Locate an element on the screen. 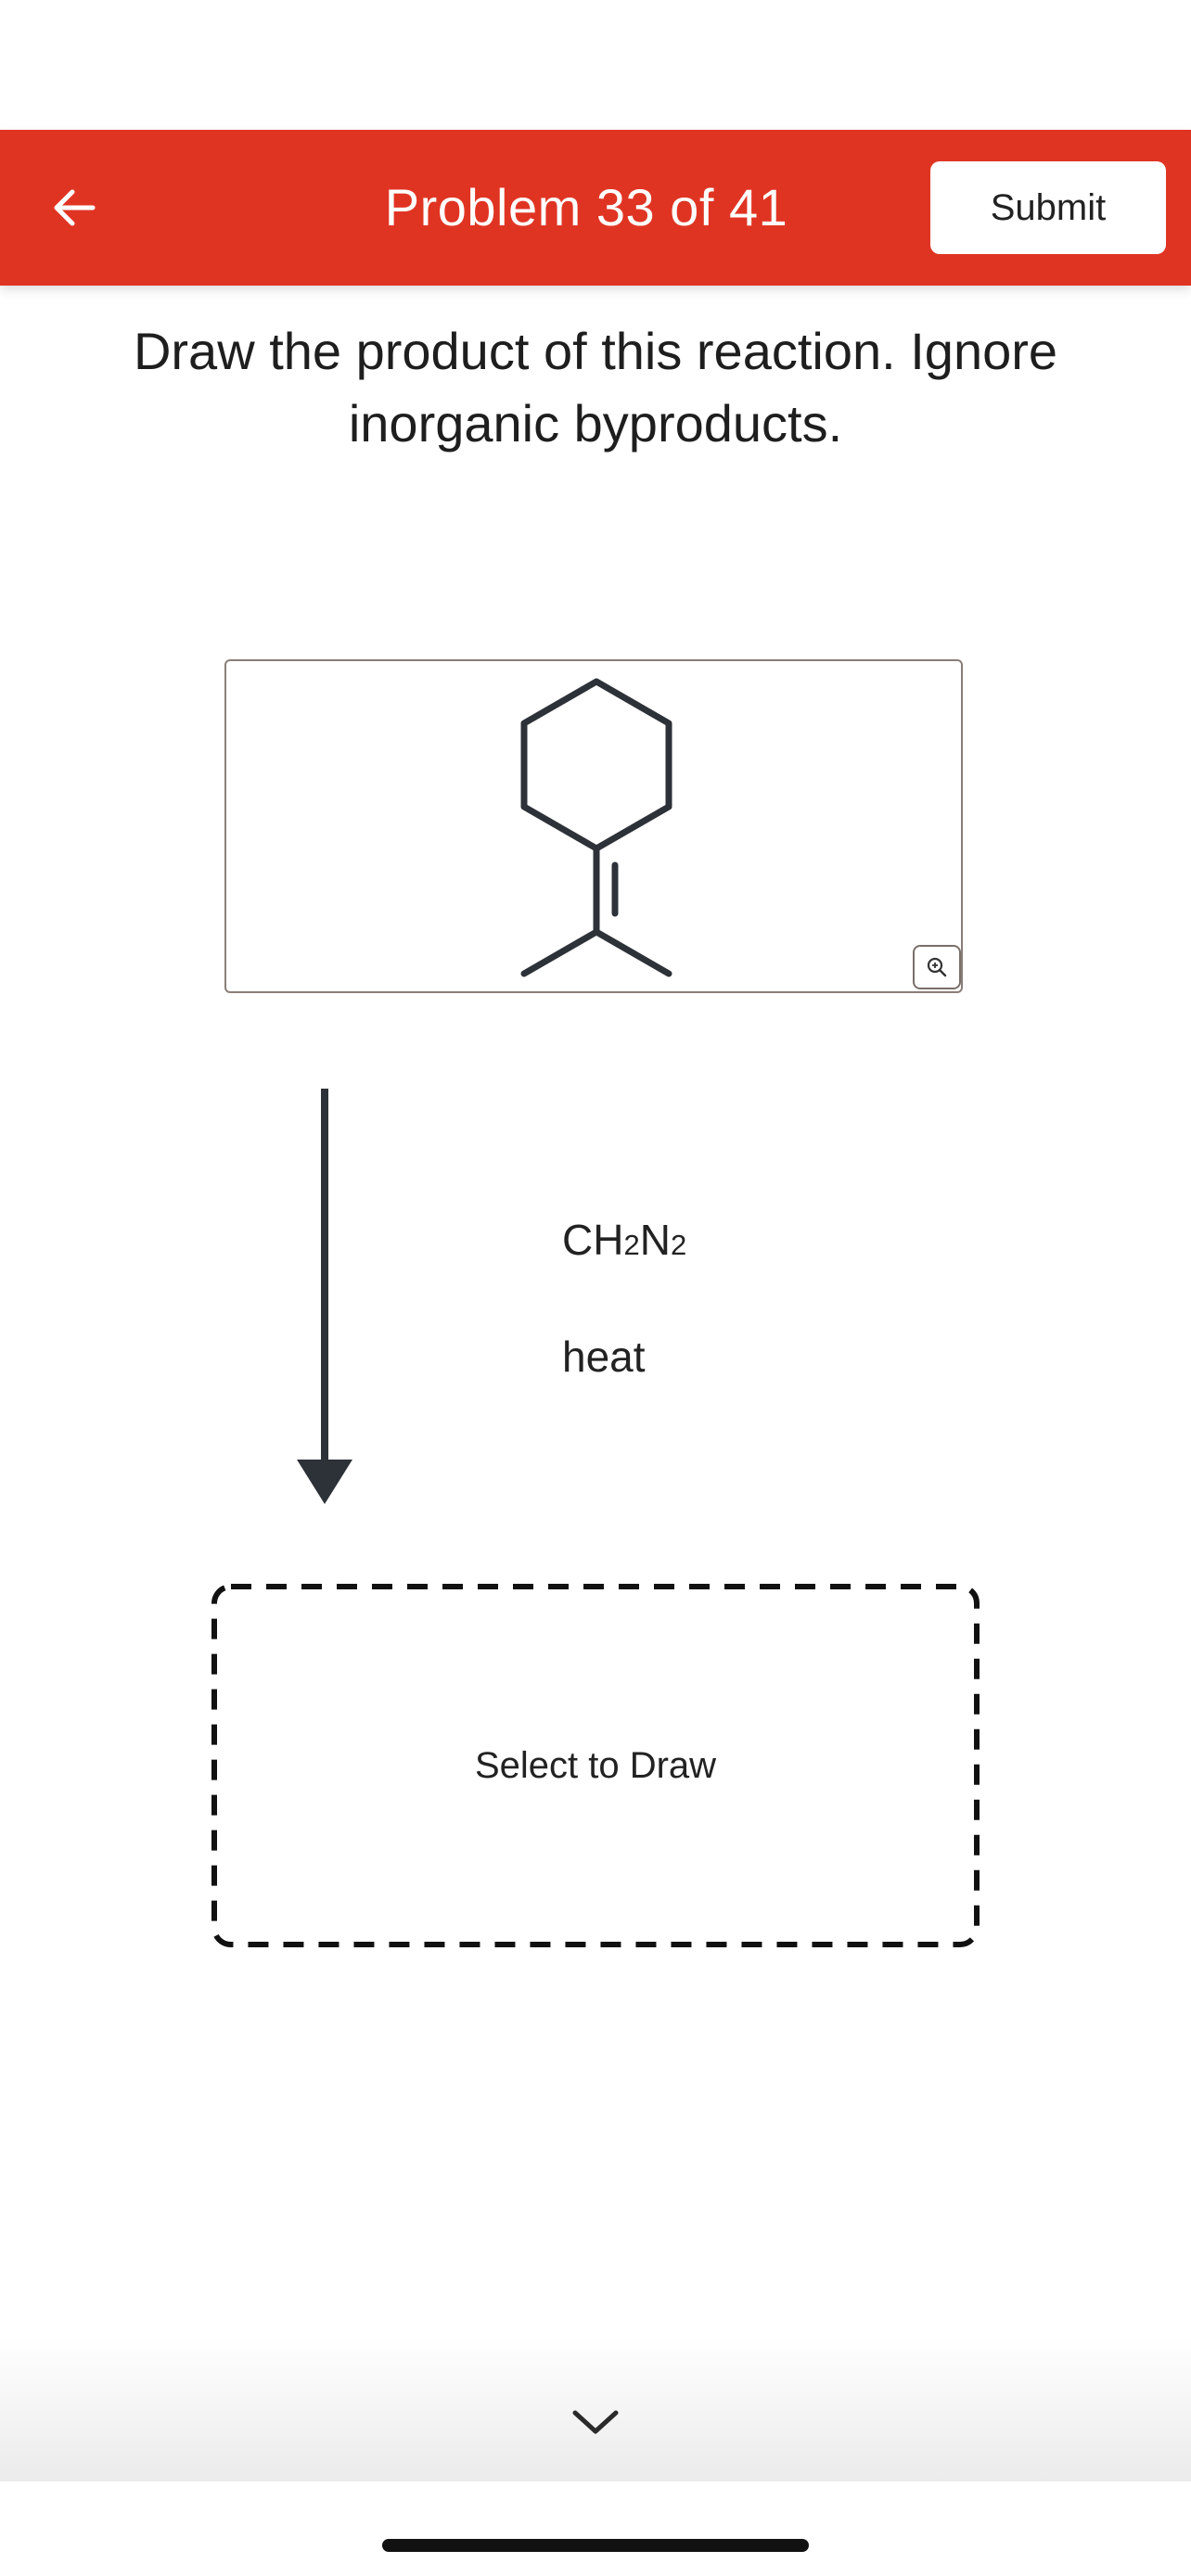  answer-draw-area: Select to Draw is located at coordinates (595, 1766).